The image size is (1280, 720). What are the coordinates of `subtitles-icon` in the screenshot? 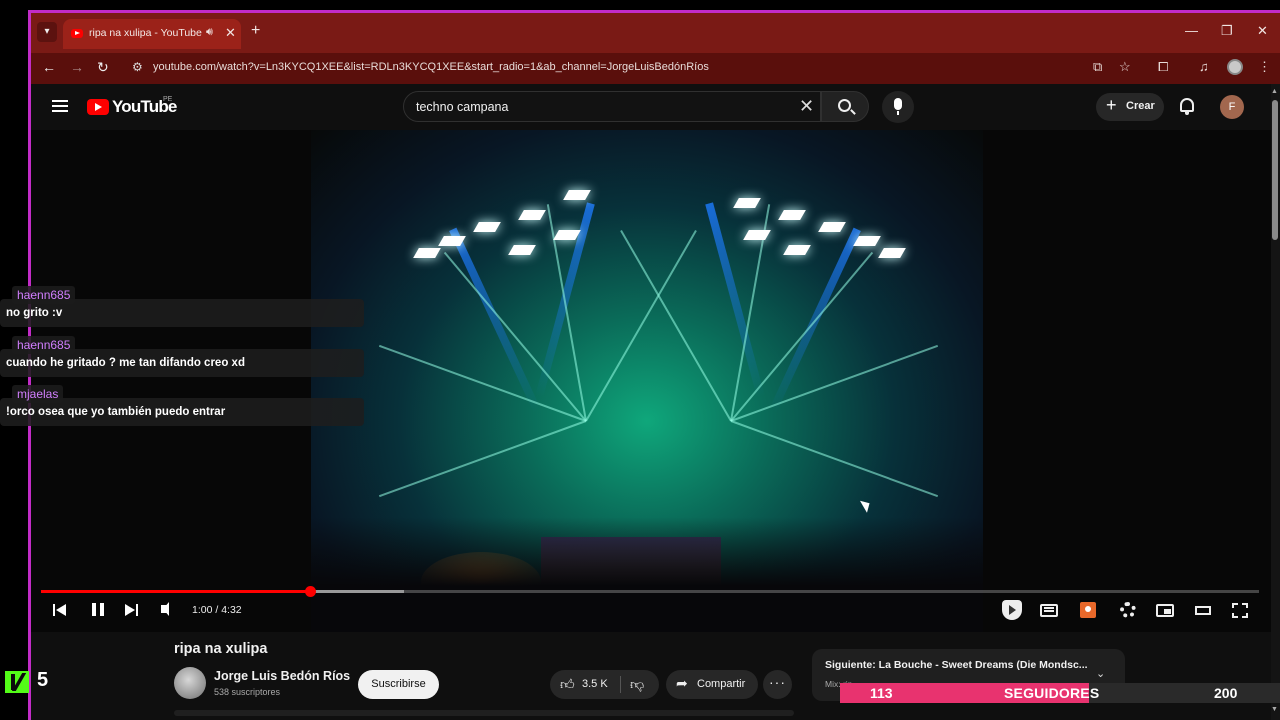 It's located at (1049, 610).